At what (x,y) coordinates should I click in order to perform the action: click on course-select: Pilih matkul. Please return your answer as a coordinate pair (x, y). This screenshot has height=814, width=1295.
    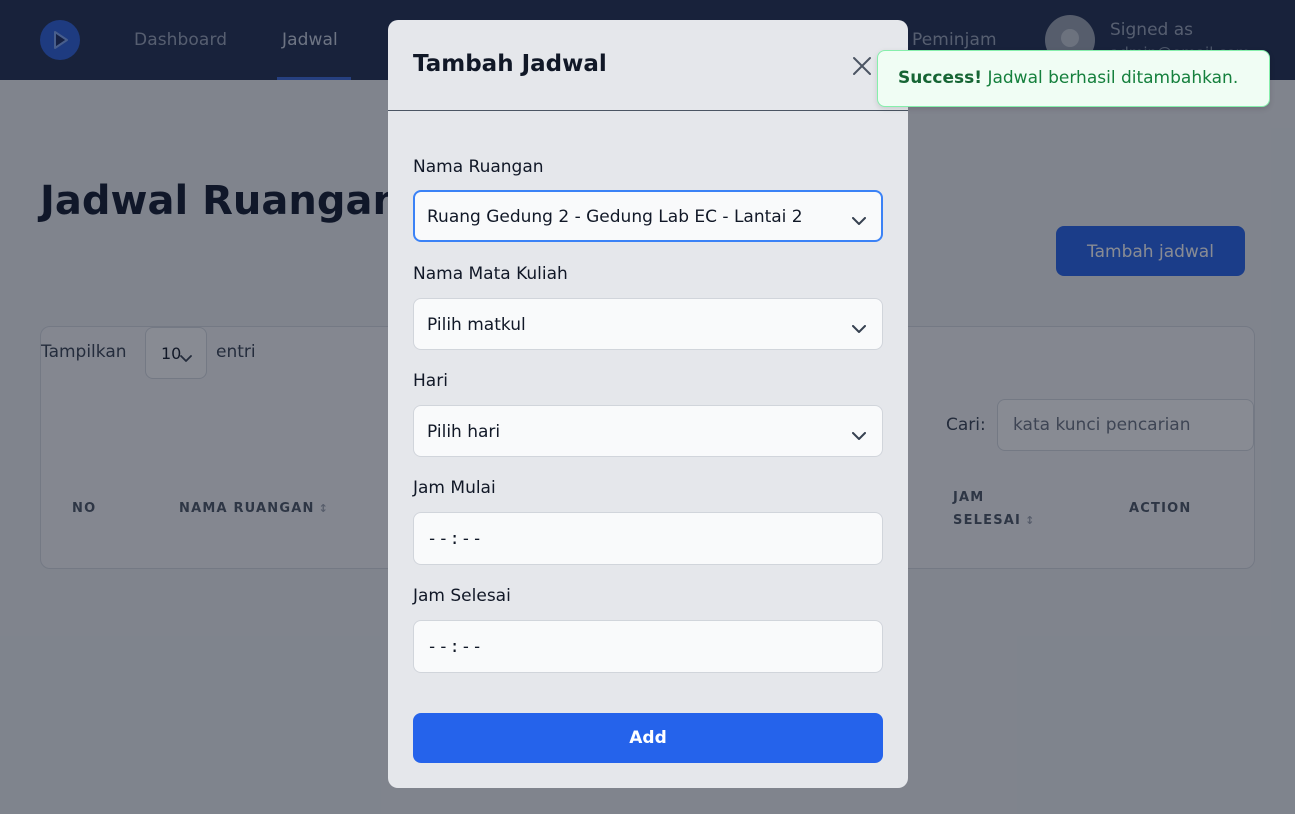
    Looking at the image, I should click on (648, 324).